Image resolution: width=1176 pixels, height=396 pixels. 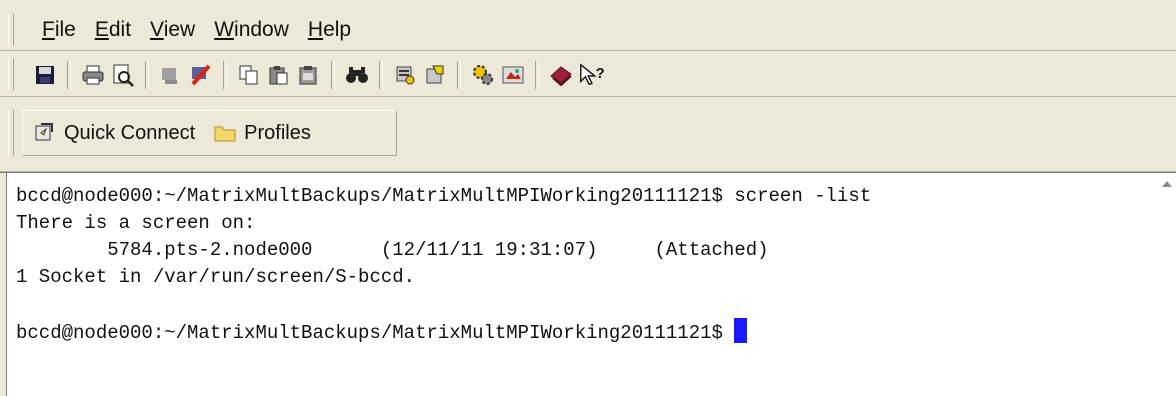 I want to click on connect-button, so click(x=171, y=75).